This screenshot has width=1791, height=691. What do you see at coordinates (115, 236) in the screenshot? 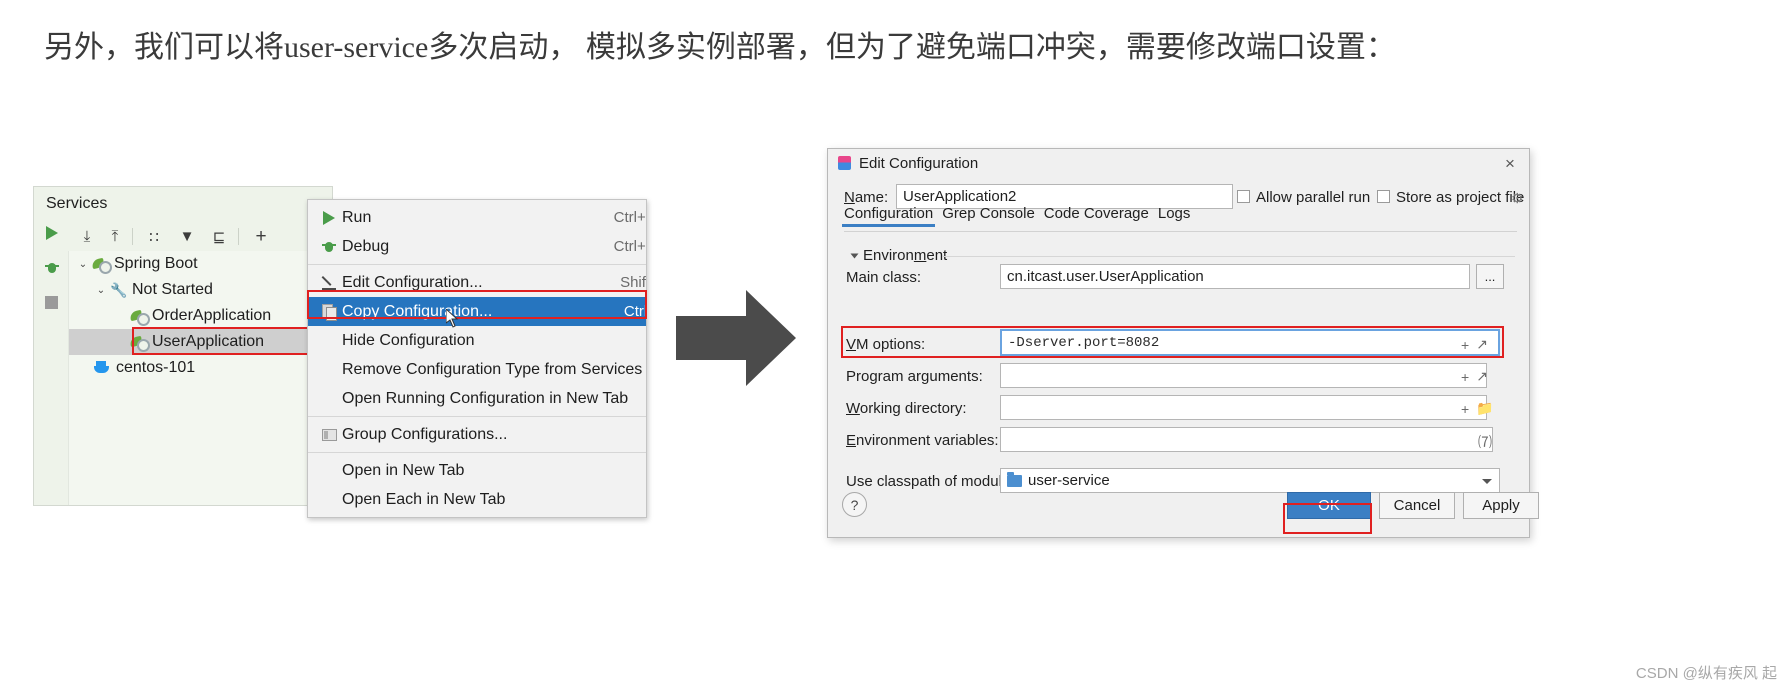
I see `collapse-all-button: ⤒` at bounding box center [115, 236].